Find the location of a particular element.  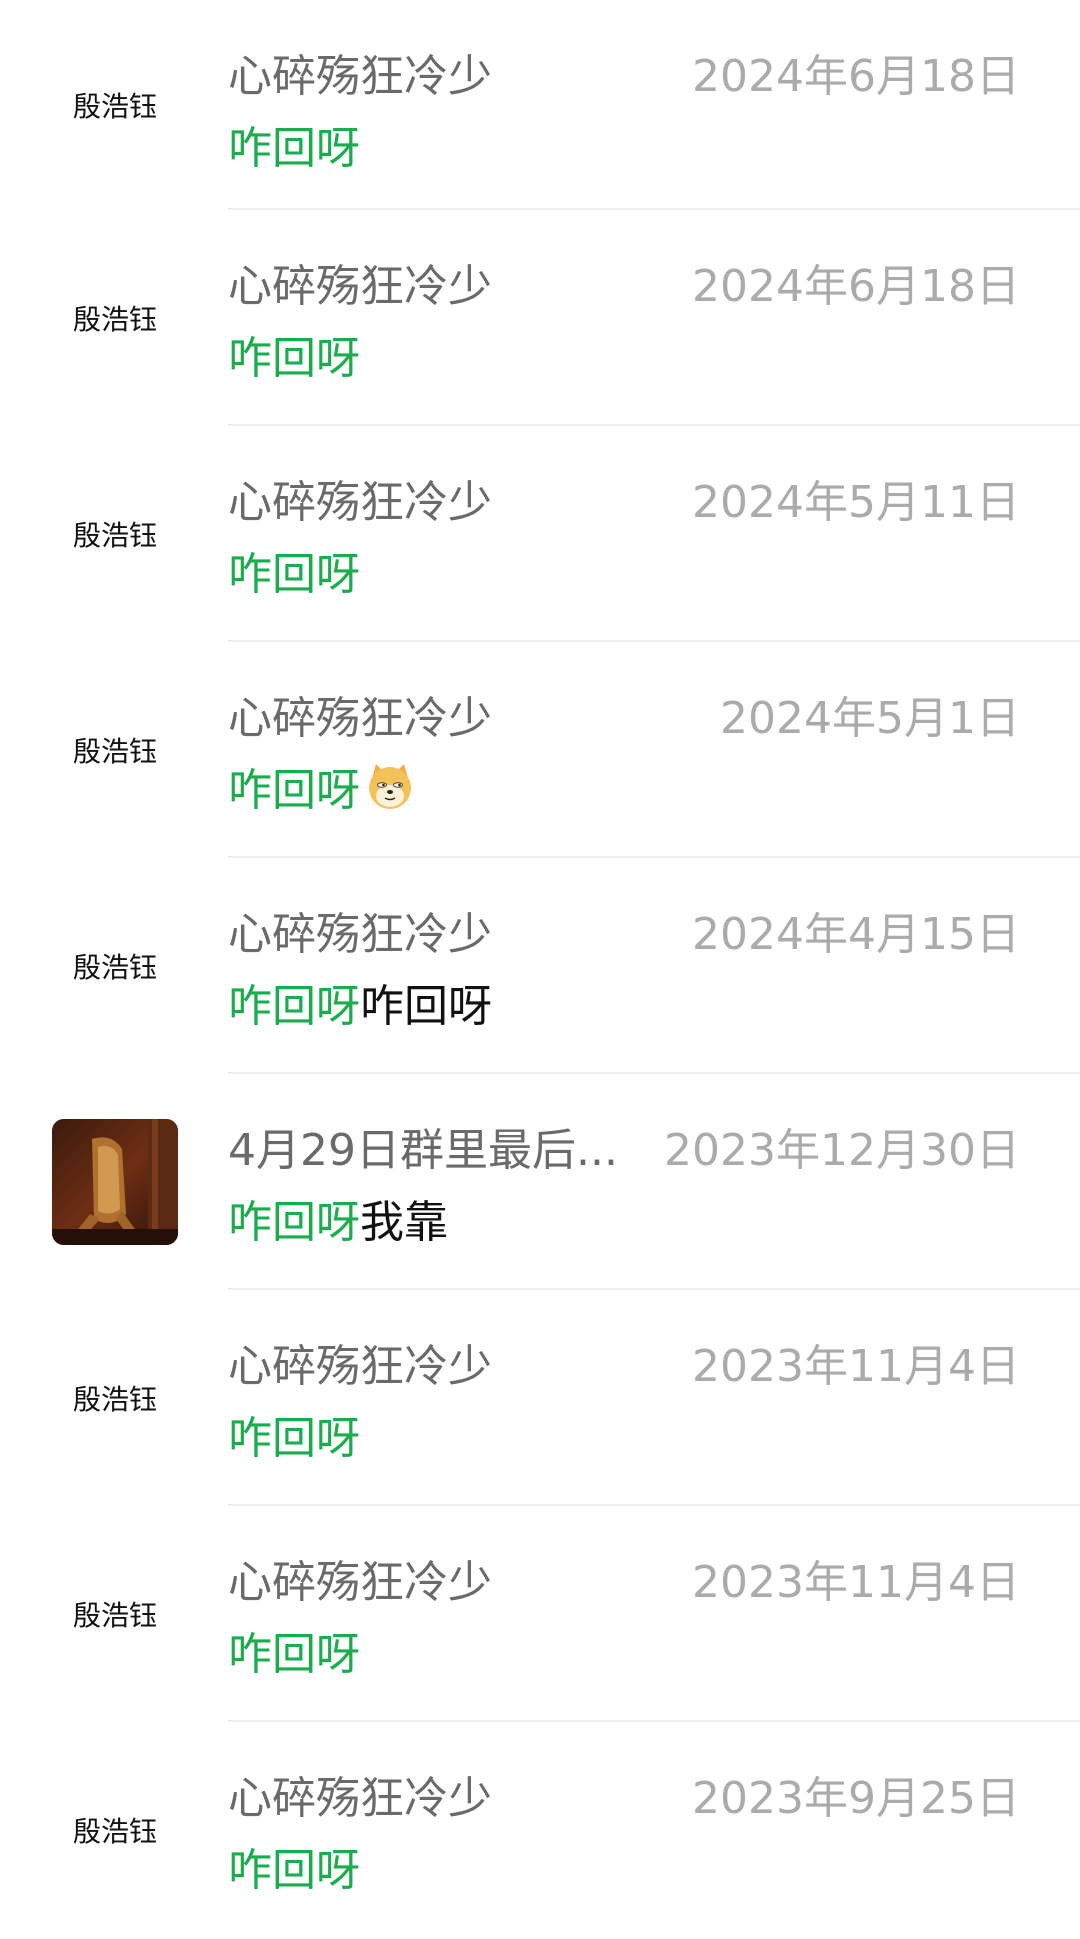

message-rest: 咋回呀 is located at coordinates (426, 1006).